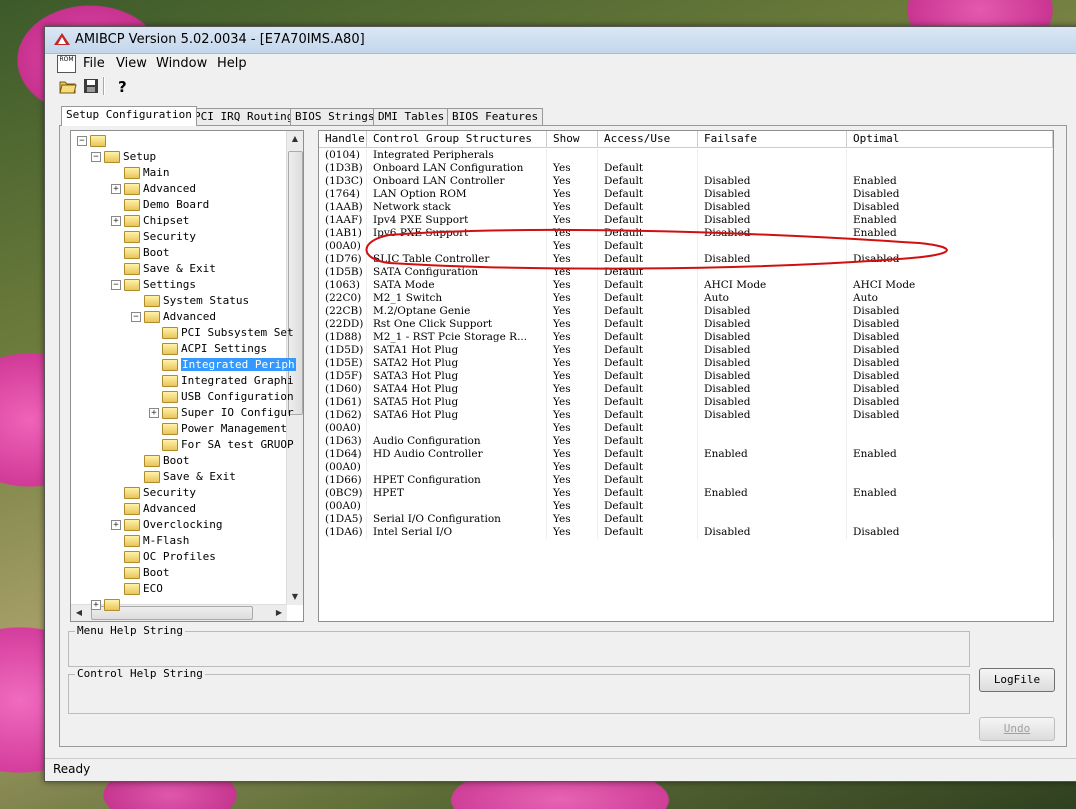 The height and width of the screenshot is (809, 1076). Describe the element at coordinates (79, 613) in the screenshot. I see `scroll-left-arrow-icon: ◀` at that location.